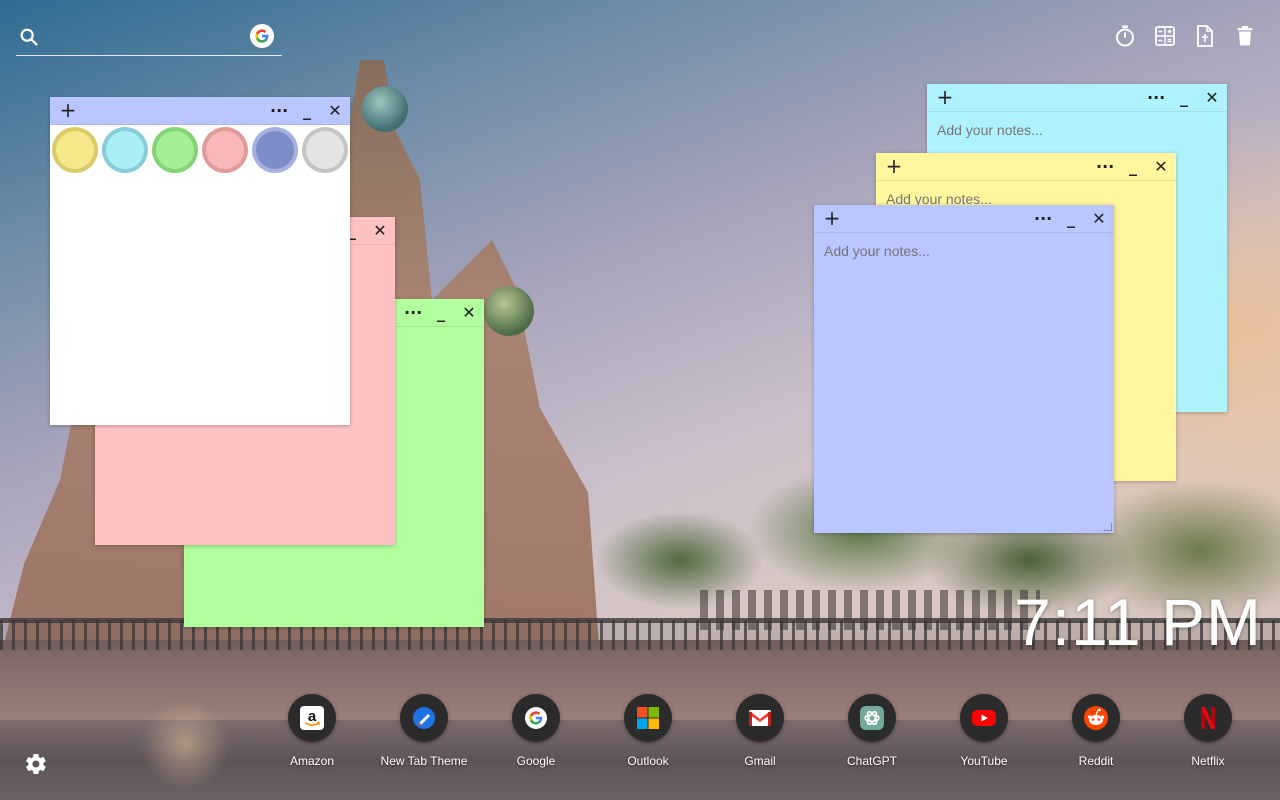  I want to click on shortcut-label: ChatGPT, so click(871, 761).